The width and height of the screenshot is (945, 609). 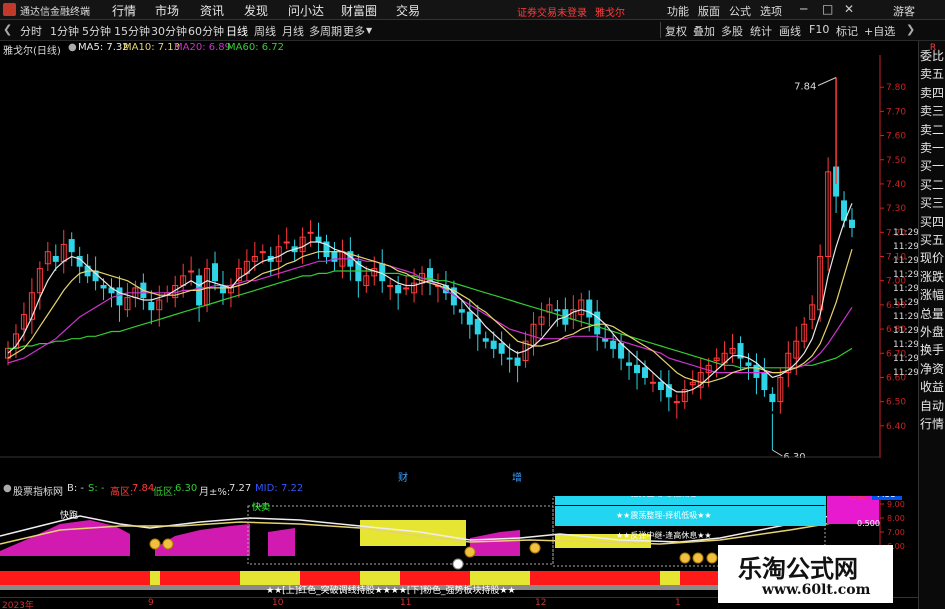 I want to click on btn-huaxian: 画线, so click(x=790, y=31).